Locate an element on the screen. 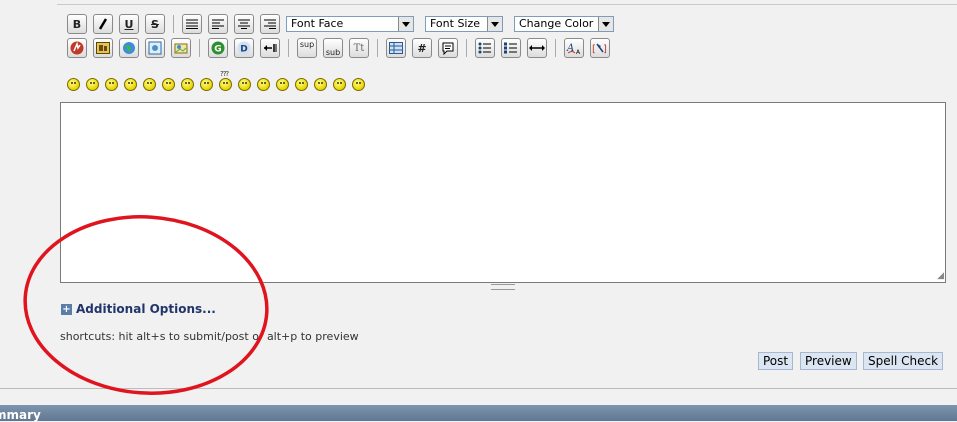  section-header-title: mmary is located at coordinates (20, 415).